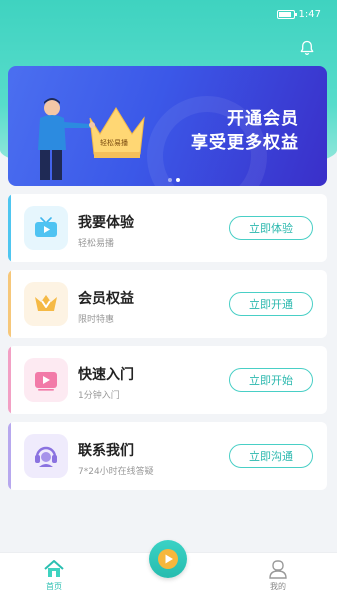  I want to click on play-icon, so click(168, 559).